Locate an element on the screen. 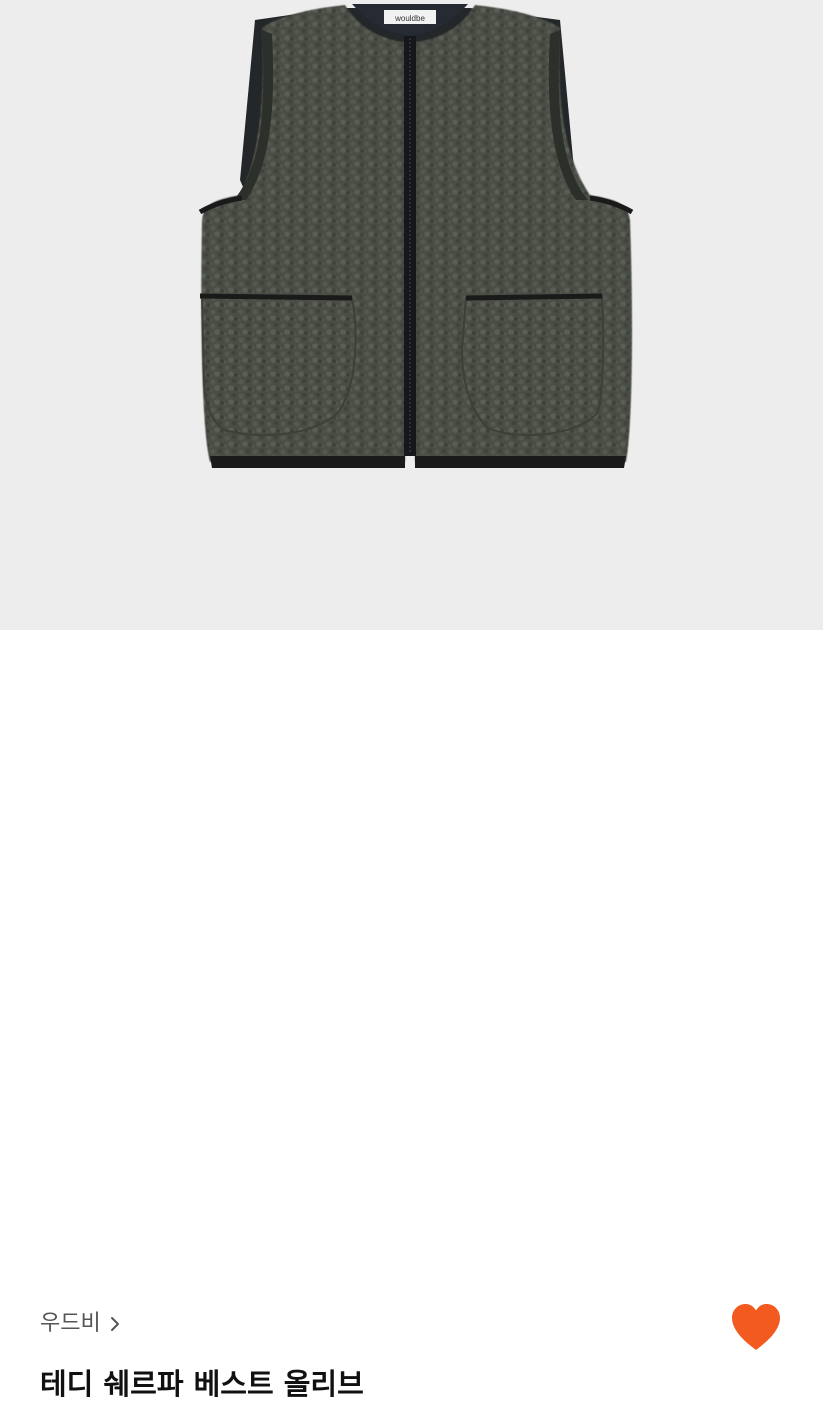 The width and height of the screenshot is (823, 1404). brand-link: 우드비 is located at coordinates (80, 1324).